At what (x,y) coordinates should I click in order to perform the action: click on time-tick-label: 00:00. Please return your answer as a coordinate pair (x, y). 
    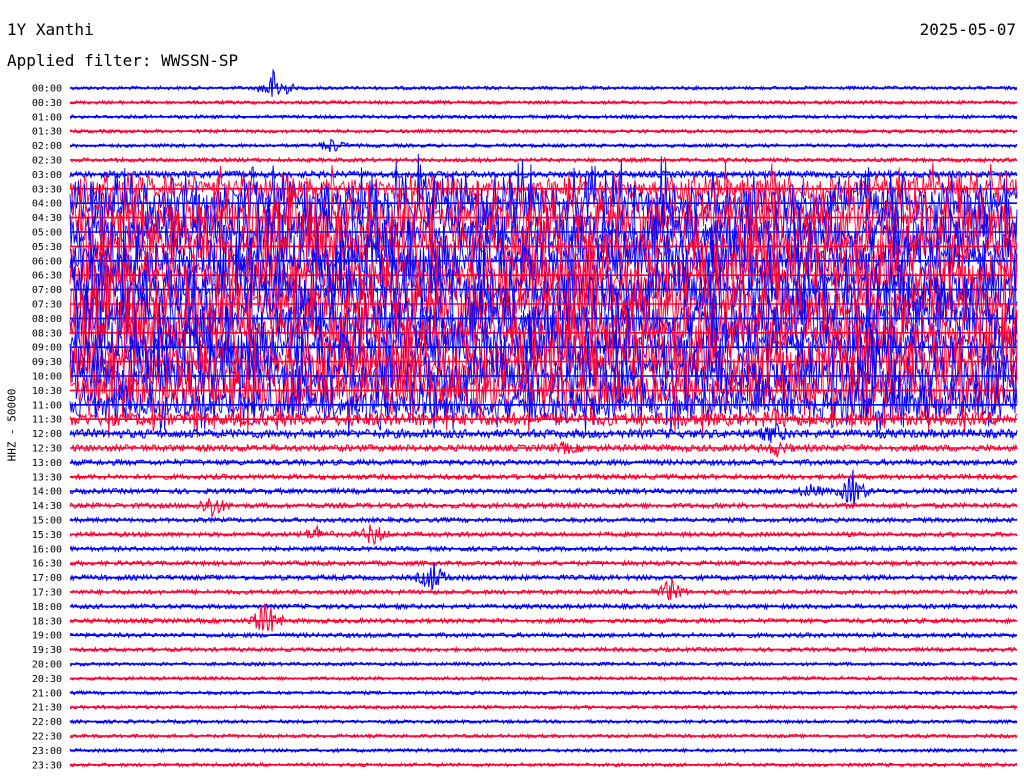
    Looking at the image, I should click on (47, 89).